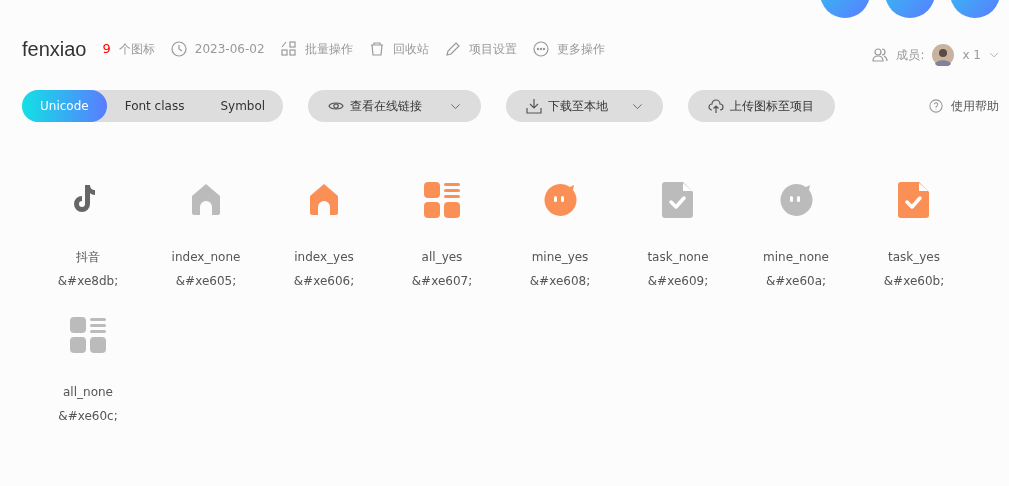 The image size is (1009, 486). Describe the element at coordinates (936, 106) in the screenshot. I see `help-icon` at that location.